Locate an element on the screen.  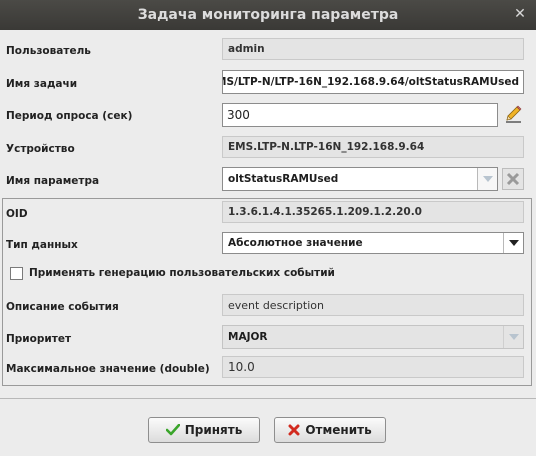
device-field: EMS.LTP-N.LTP-16N_192.168.9.64 is located at coordinates (373, 147).